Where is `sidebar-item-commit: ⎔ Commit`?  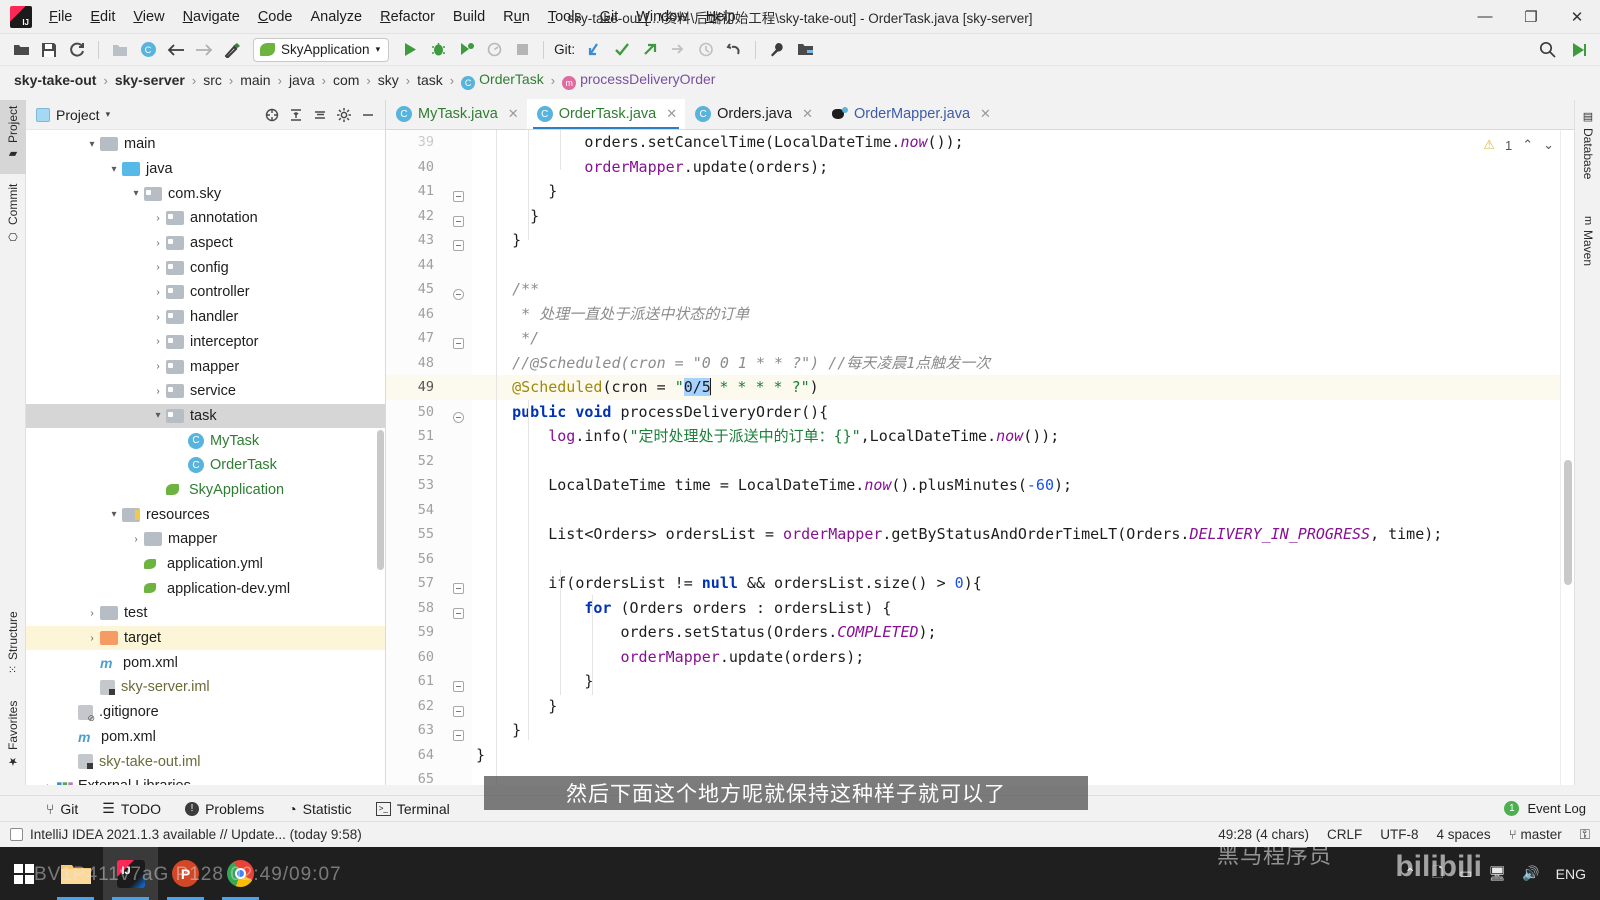
sidebar-item-commit: ⎔ Commit is located at coordinates (13, 217).